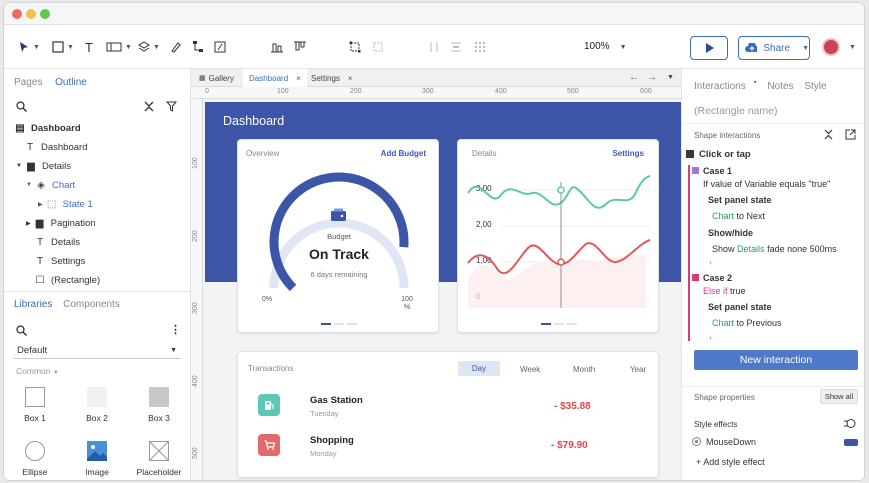 The height and width of the screenshot is (483, 869). I want to click on maximize-window-button, so click(45, 14).